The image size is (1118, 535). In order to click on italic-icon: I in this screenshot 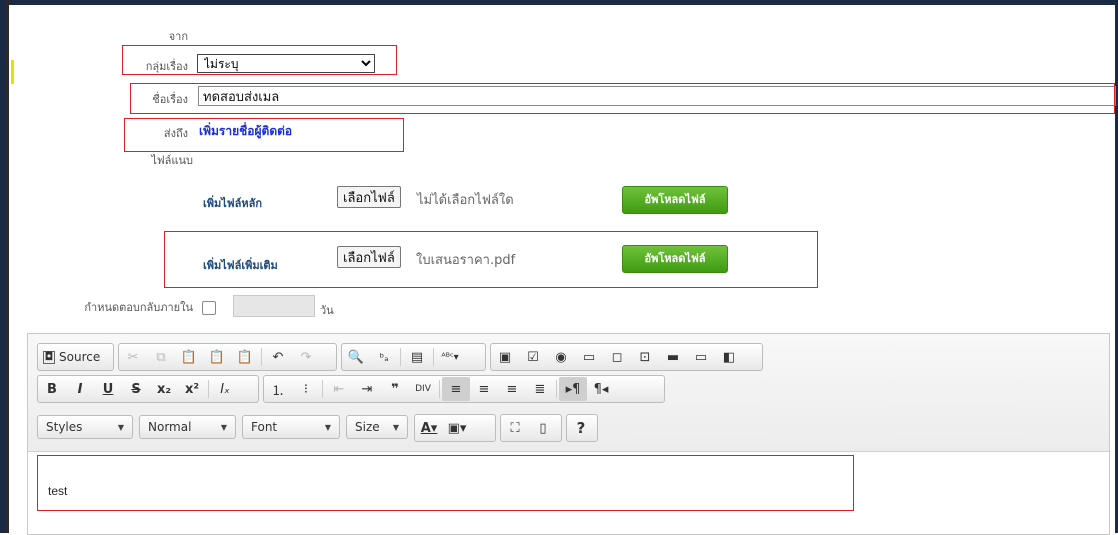, I will do `click(80, 389)`.